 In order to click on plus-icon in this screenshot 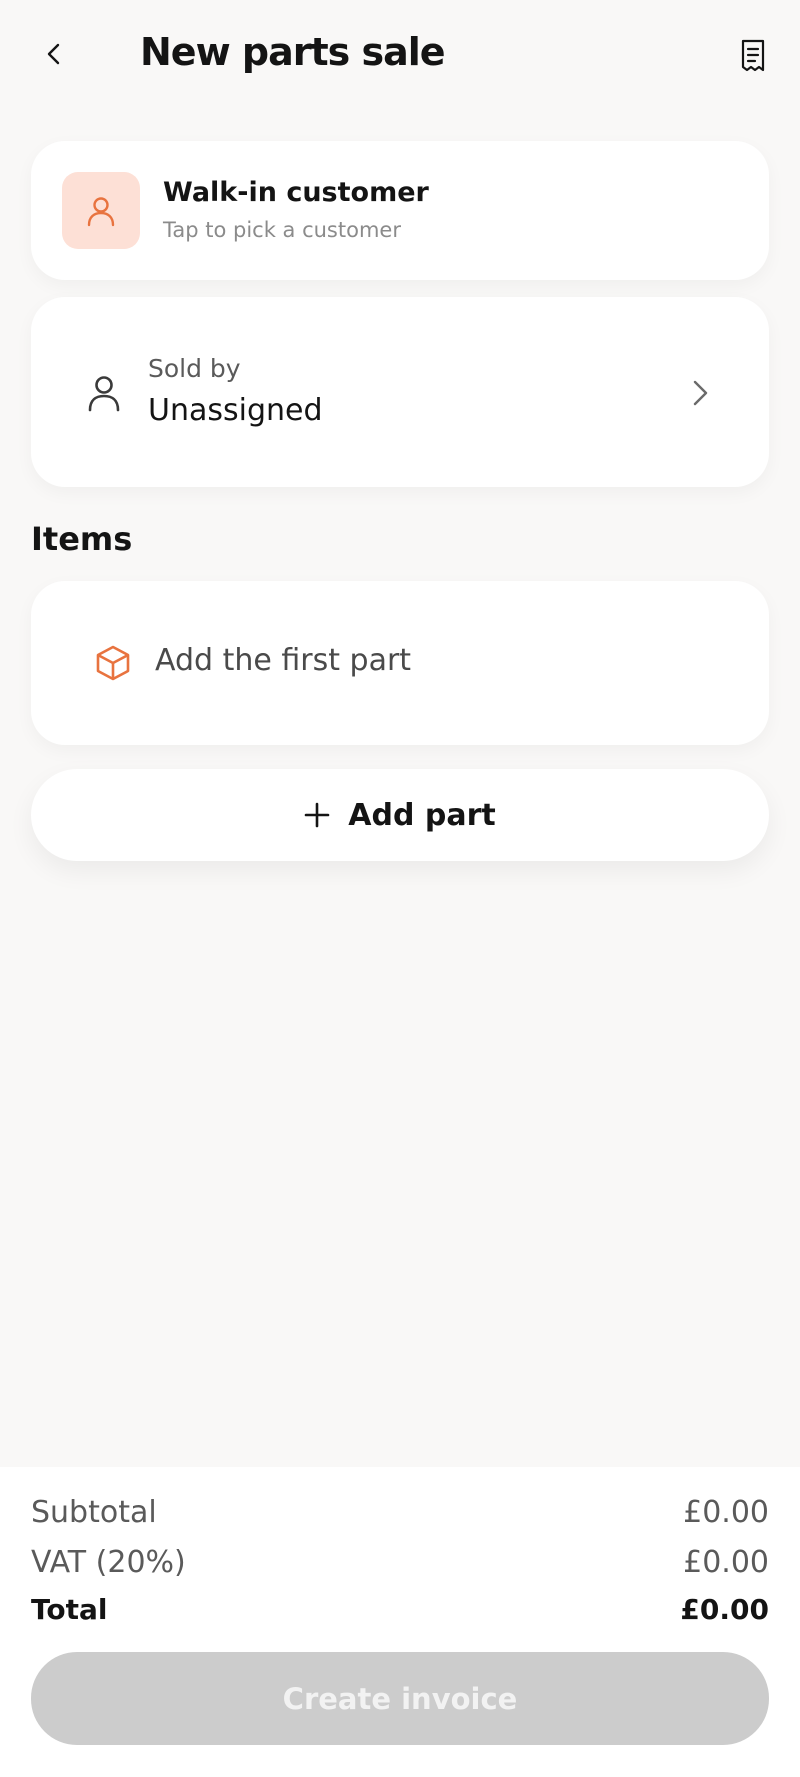, I will do `click(317, 815)`.